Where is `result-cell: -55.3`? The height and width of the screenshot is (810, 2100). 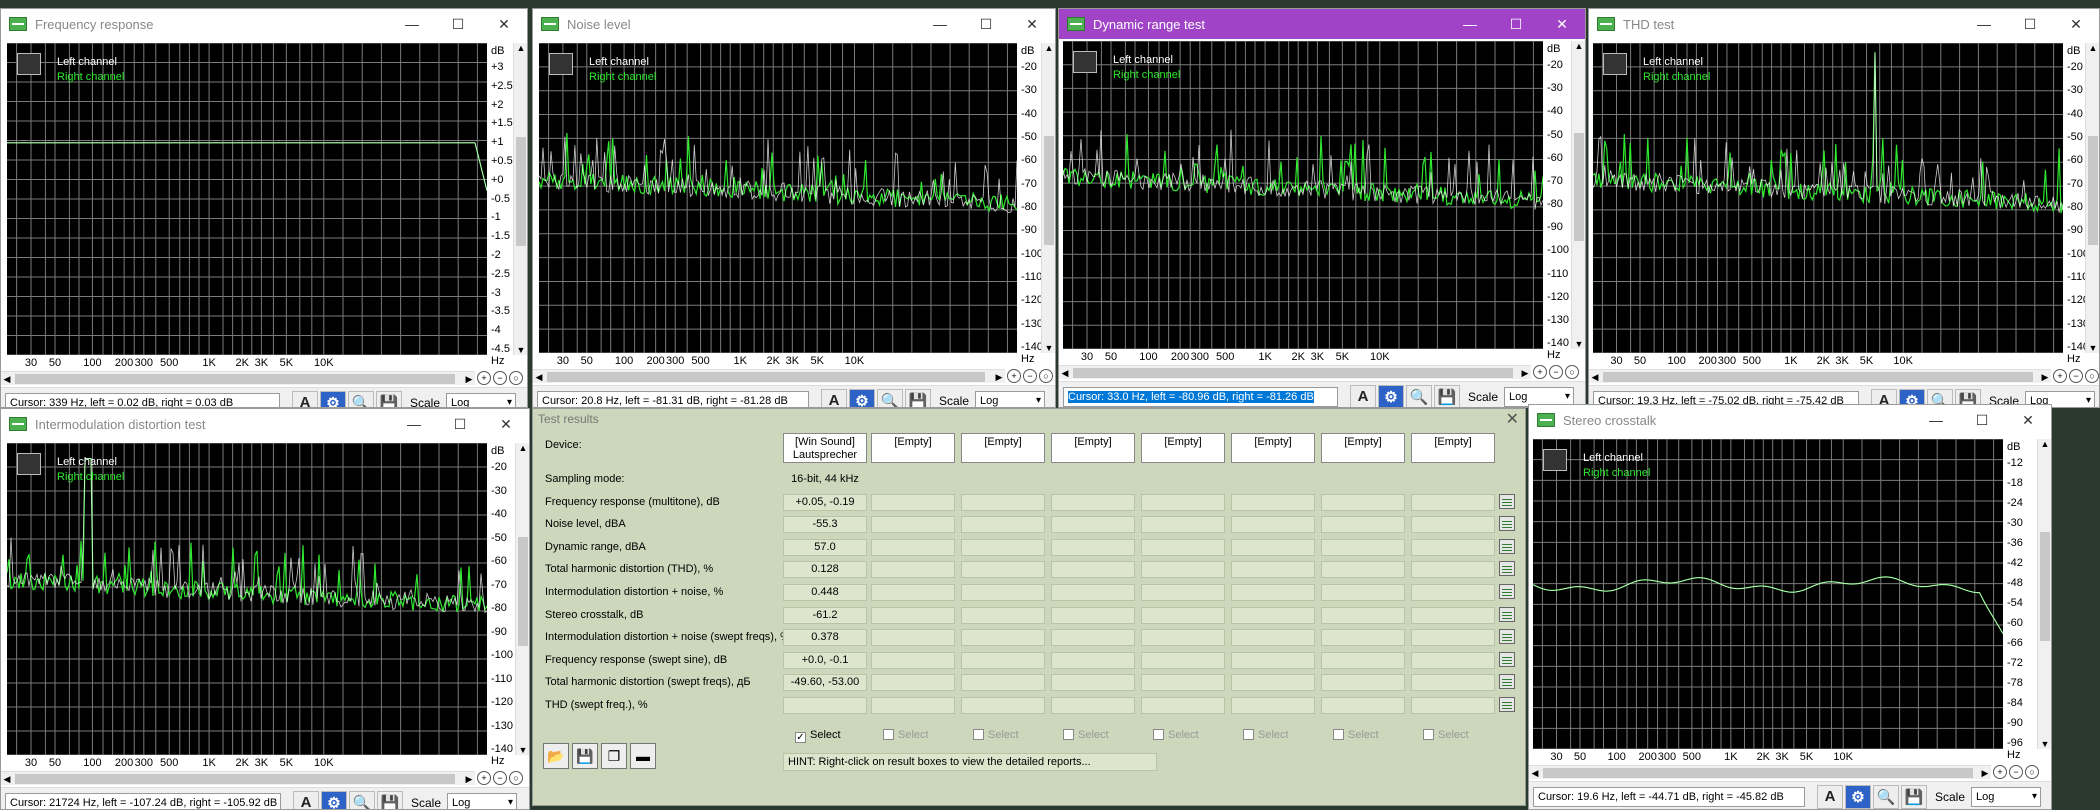
result-cell: -55.3 is located at coordinates (825, 525).